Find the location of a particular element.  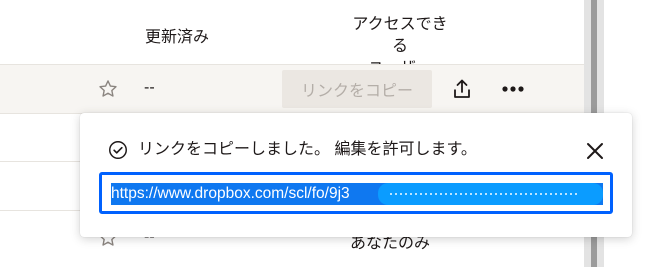

link-selection: https://www.dropbox.com/scl/fo/9j3 is located at coordinates (357, 194).